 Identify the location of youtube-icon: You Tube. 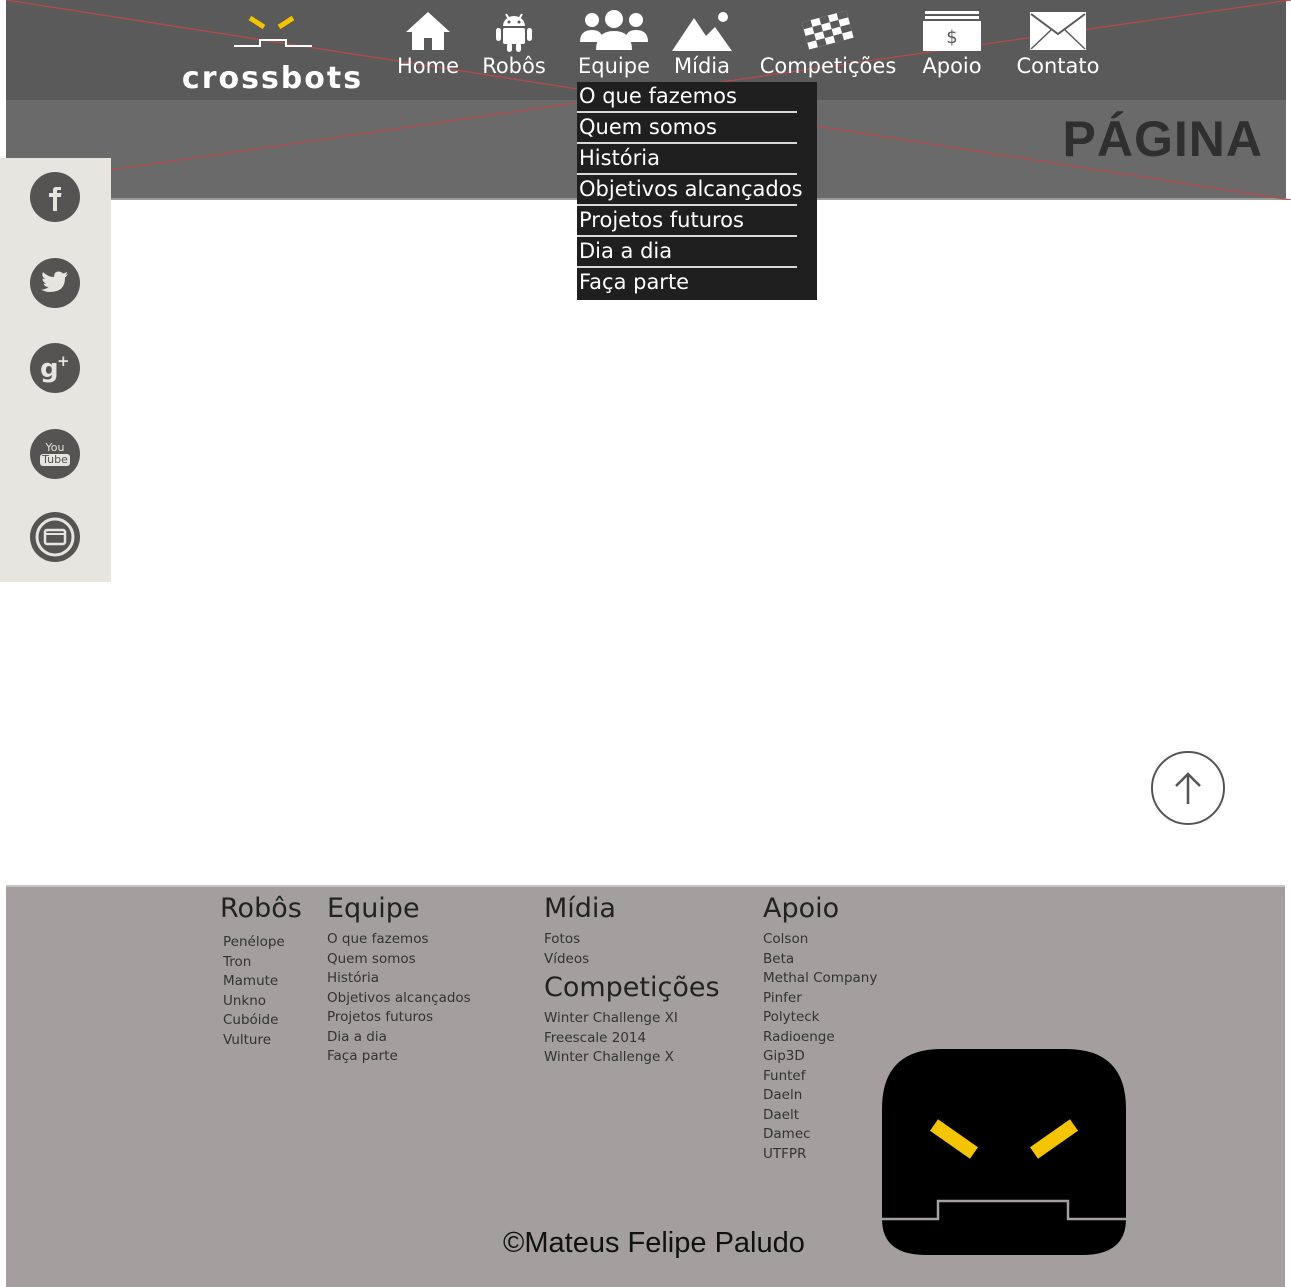
(55, 454).